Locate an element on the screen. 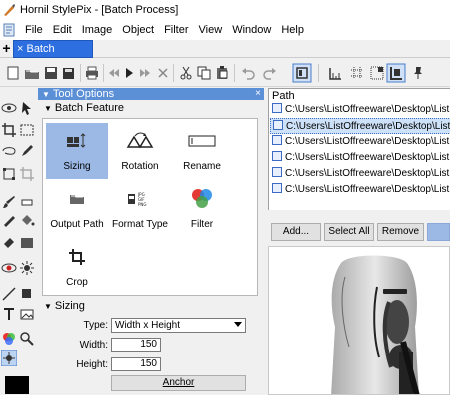 This screenshot has width=450, height=395. close-icon: × is located at coordinates (258, 94).